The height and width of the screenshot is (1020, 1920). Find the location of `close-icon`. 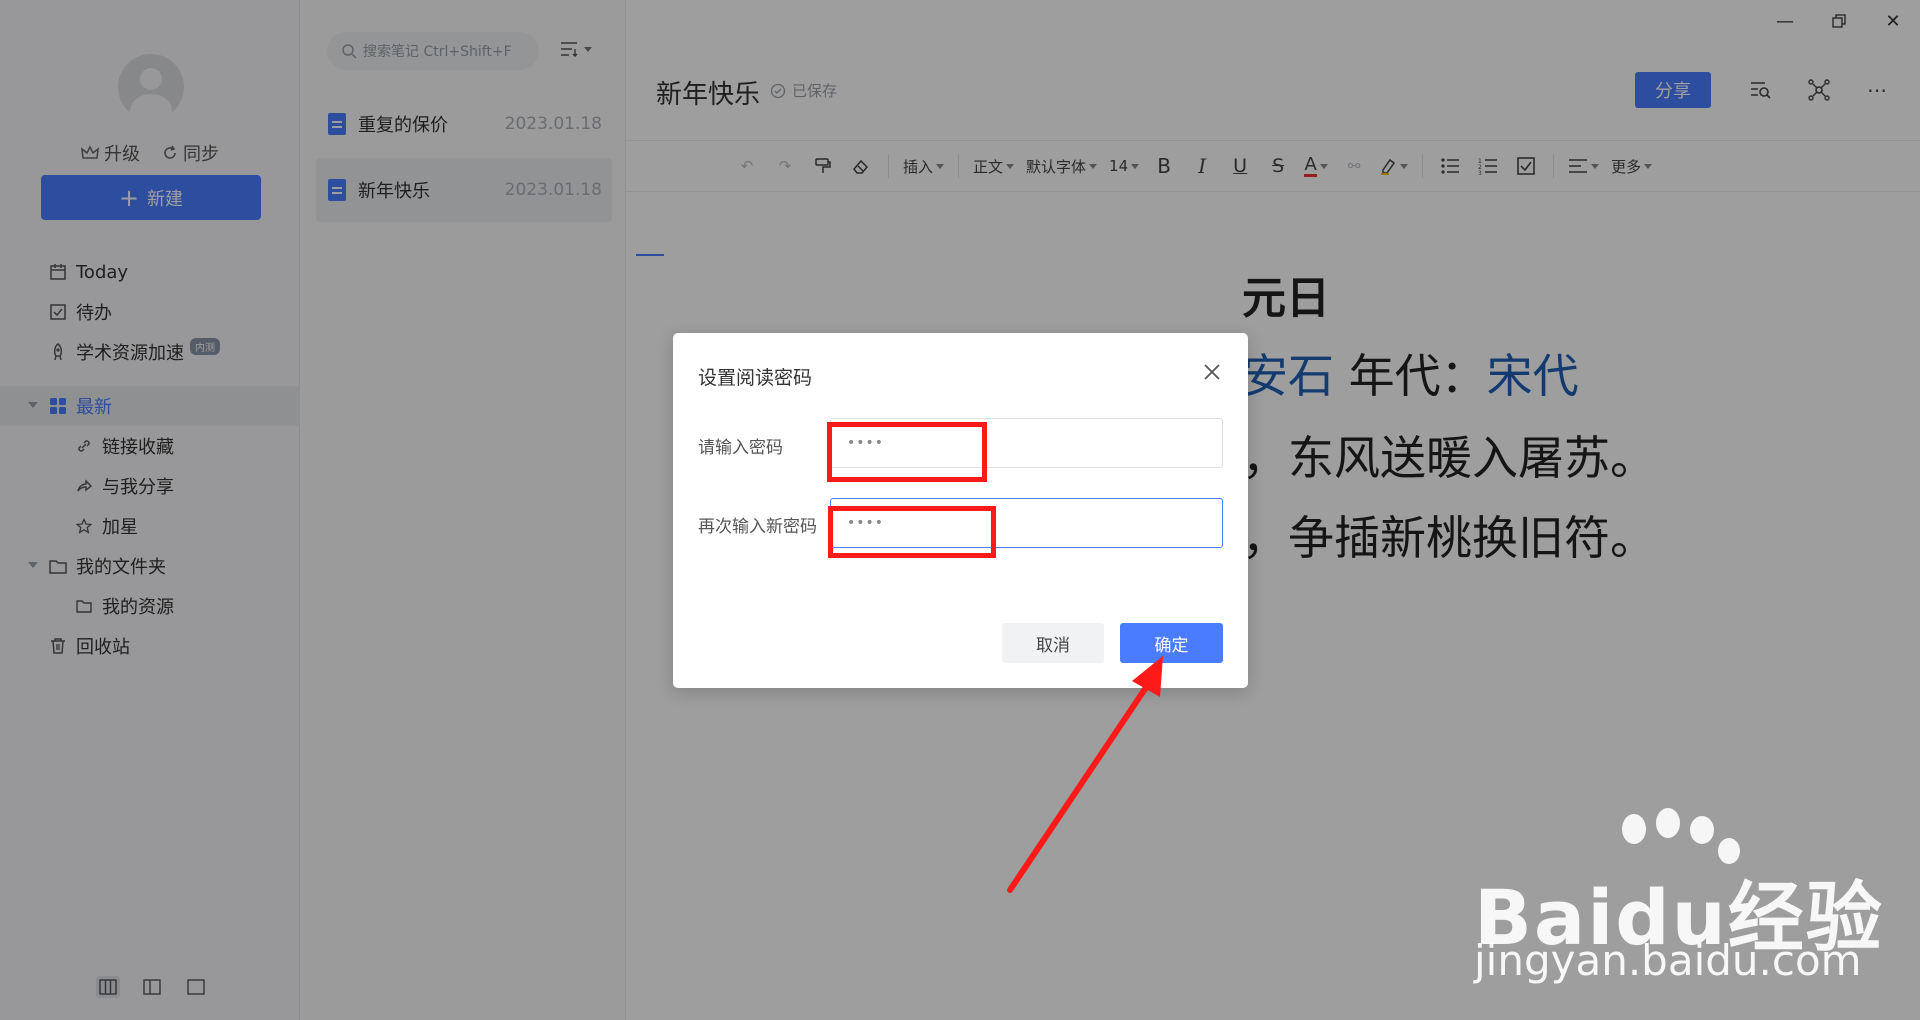

close-icon is located at coordinates (1212, 372).